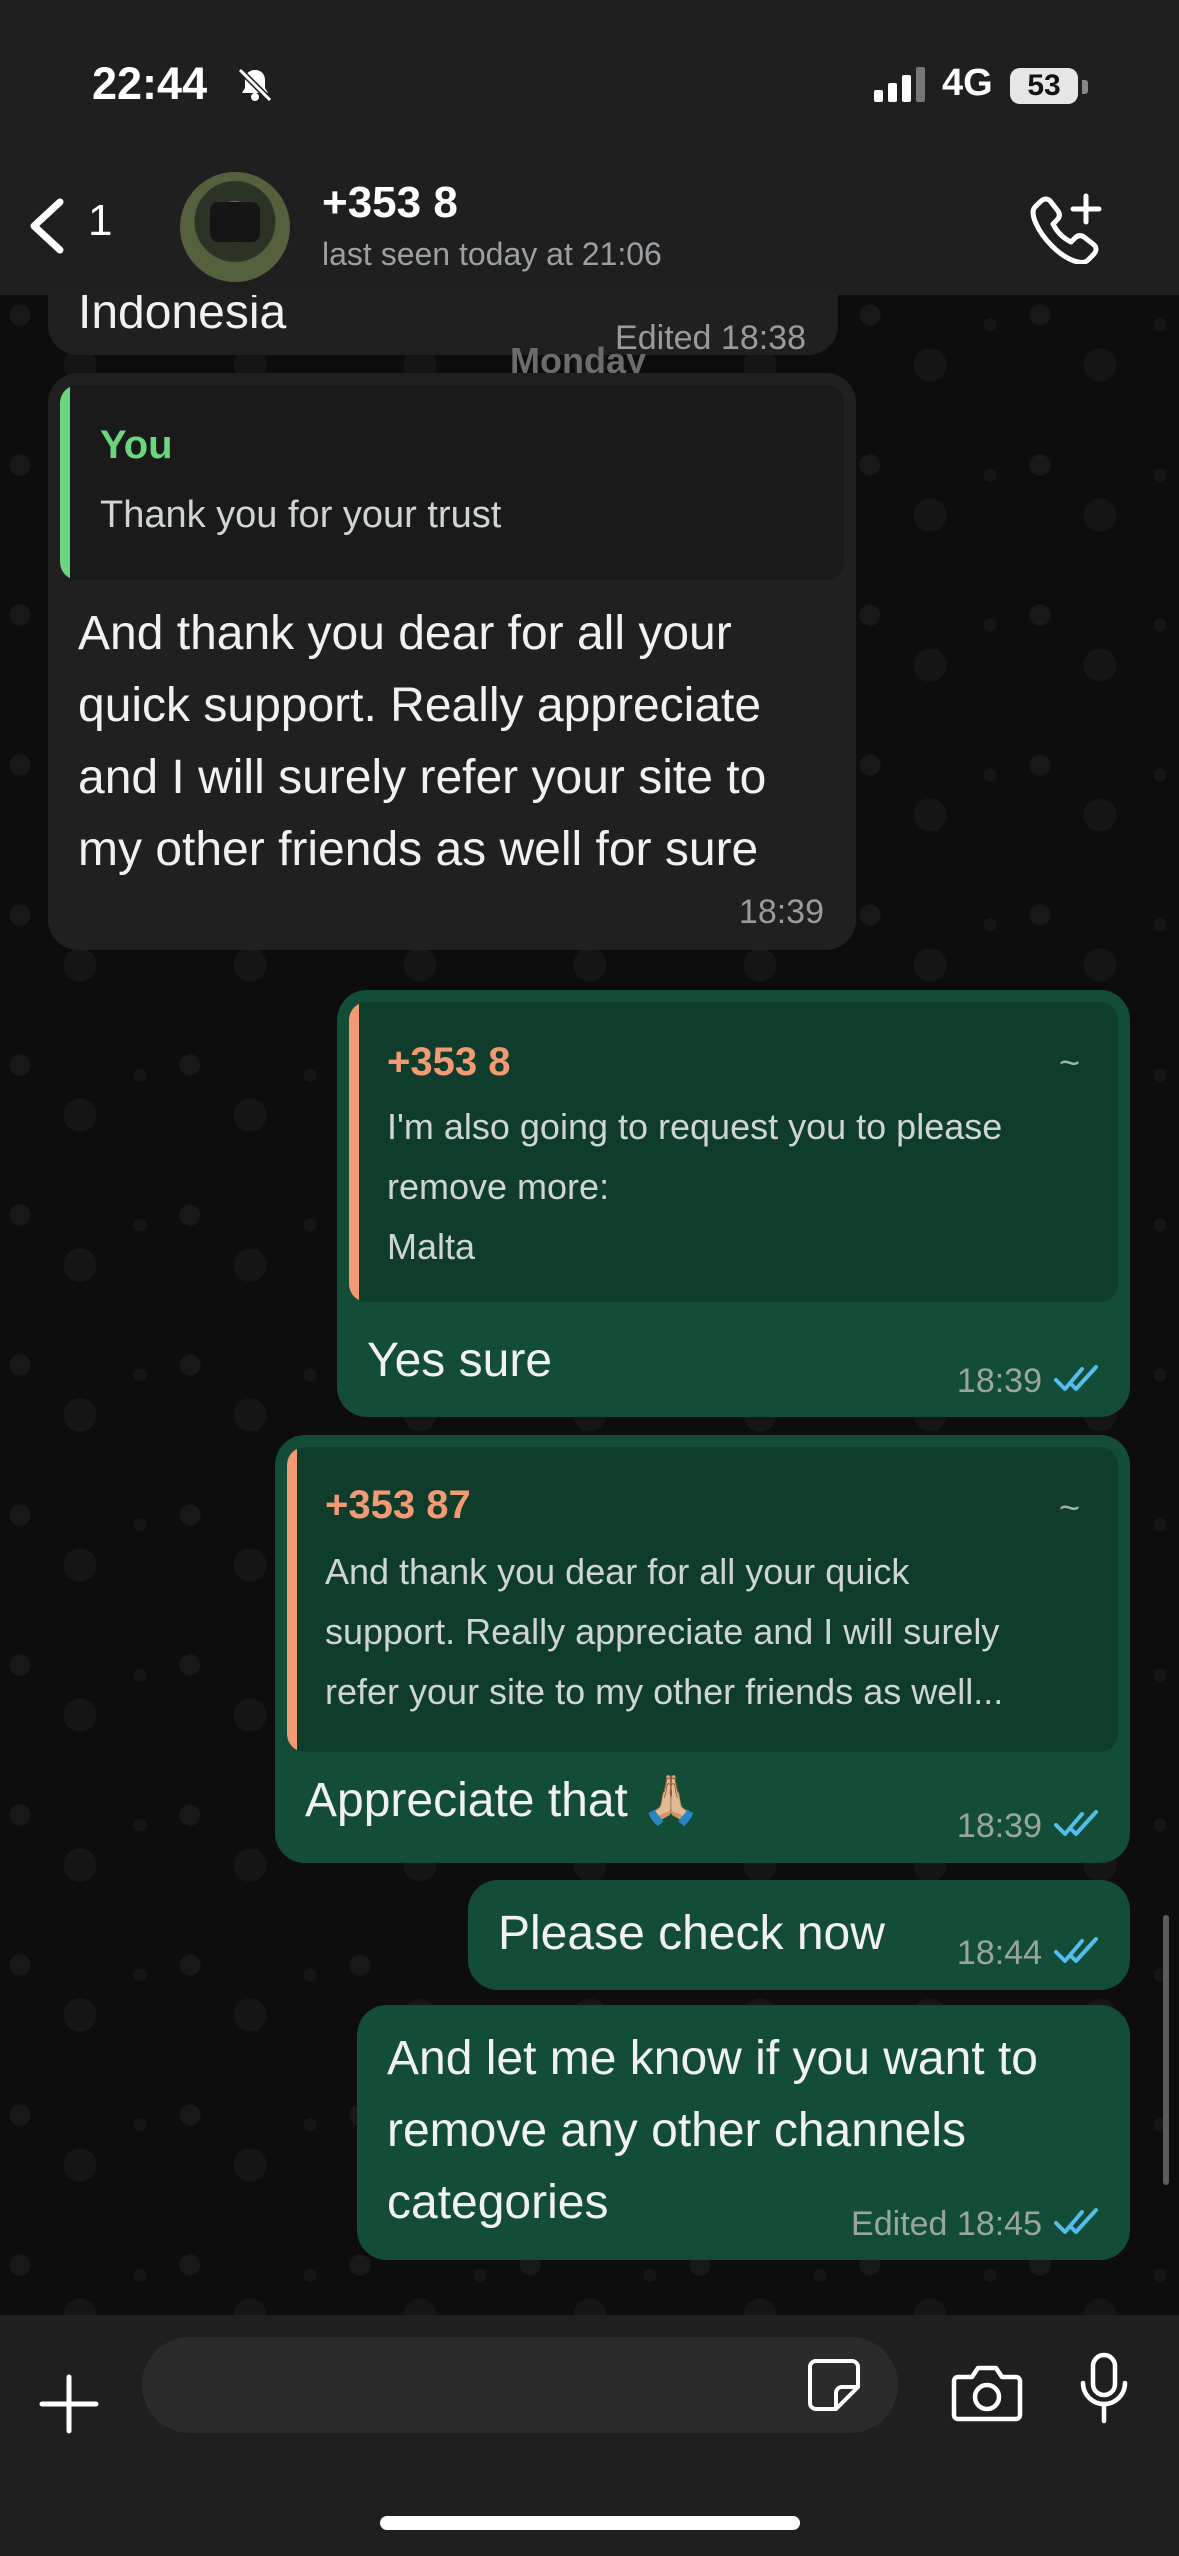 The image size is (1179, 2556). I want to click on message-time: 18:44, so click(999, 1953).